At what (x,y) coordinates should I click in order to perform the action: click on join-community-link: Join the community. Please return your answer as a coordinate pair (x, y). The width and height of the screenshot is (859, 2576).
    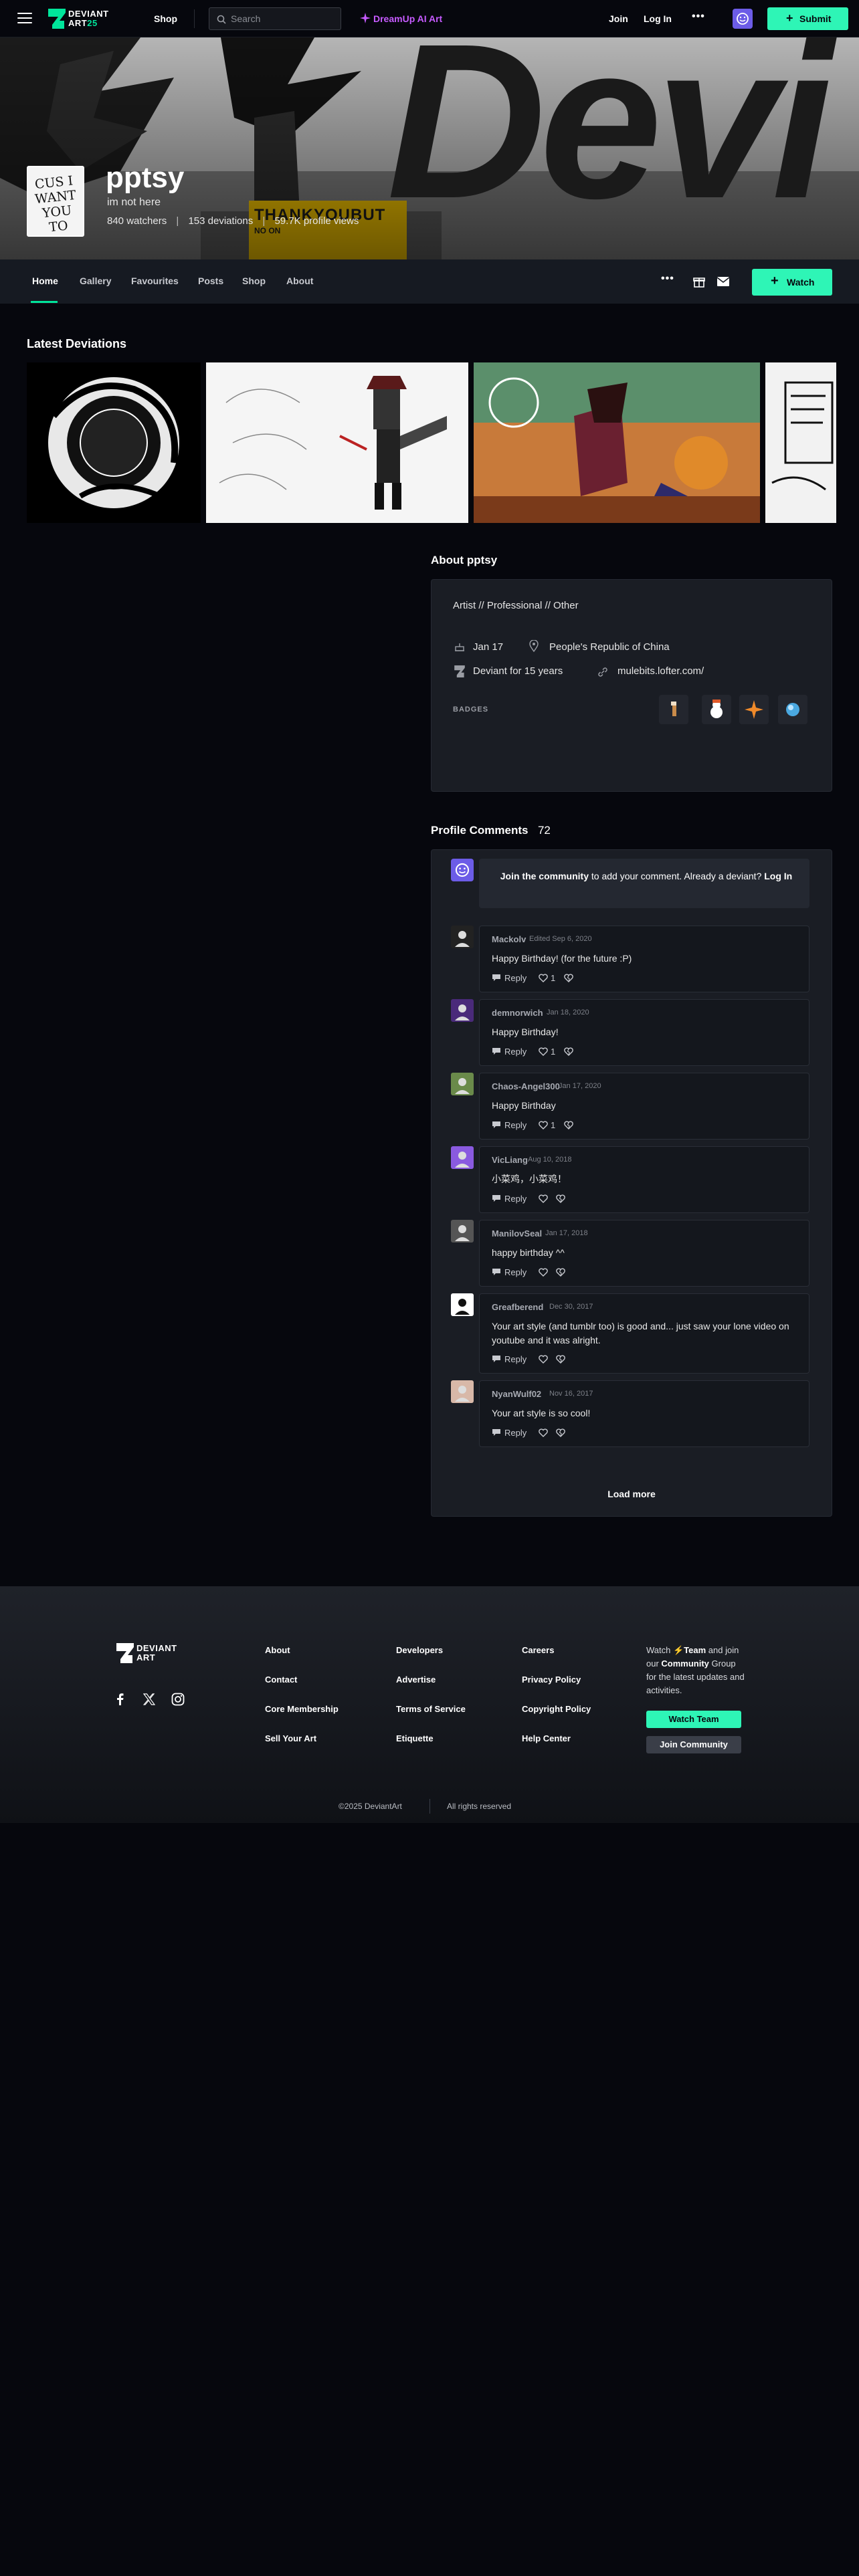
    Looking at the image, I should click on (544, 876).